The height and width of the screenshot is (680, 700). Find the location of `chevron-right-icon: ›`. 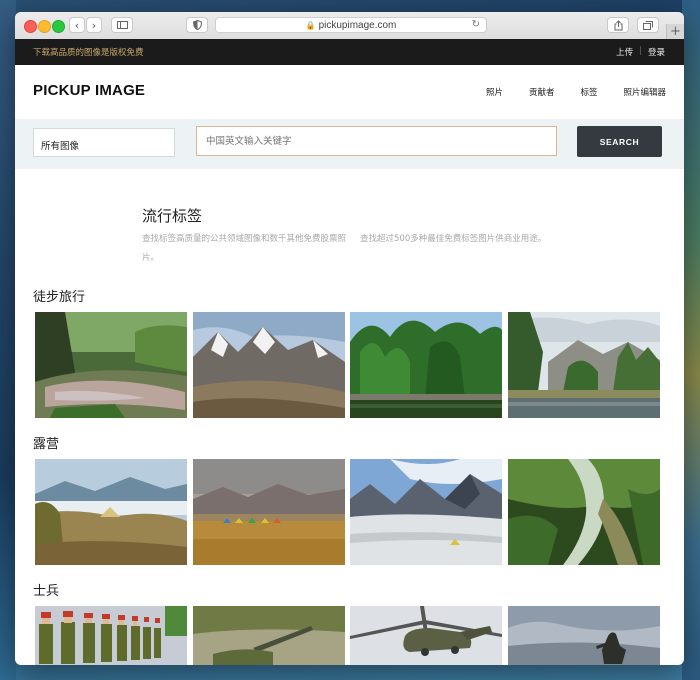

chevron-right-icon: › is located at coordinates (94, 25).